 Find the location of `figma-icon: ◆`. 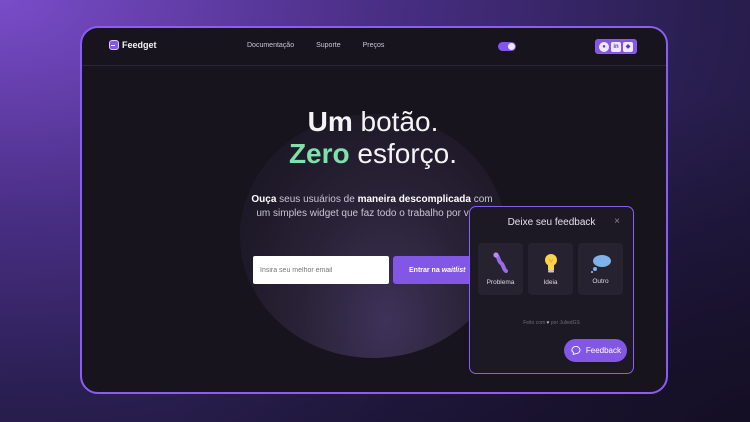

figma-icon: ◆ is located at coordinates (628, 46).